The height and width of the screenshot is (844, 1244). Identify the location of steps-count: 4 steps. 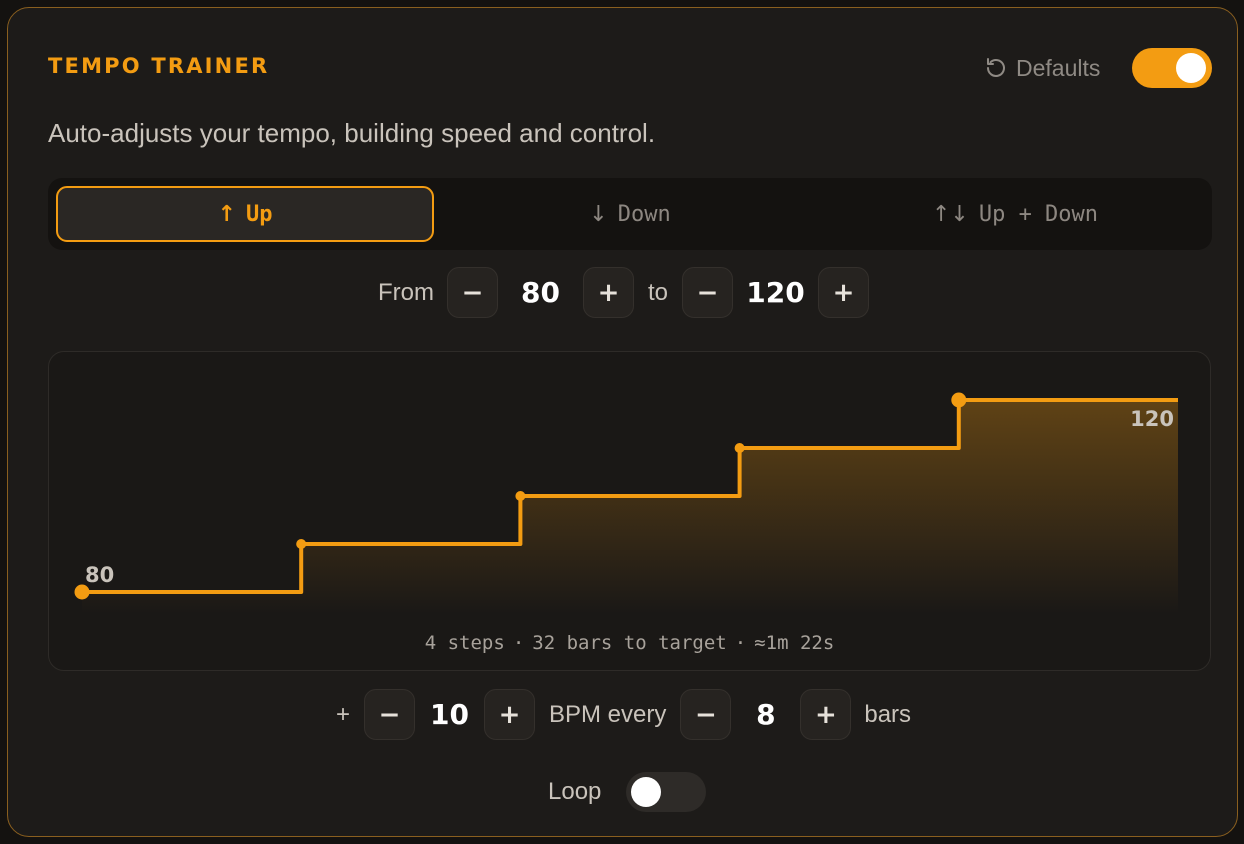
(464, 643).